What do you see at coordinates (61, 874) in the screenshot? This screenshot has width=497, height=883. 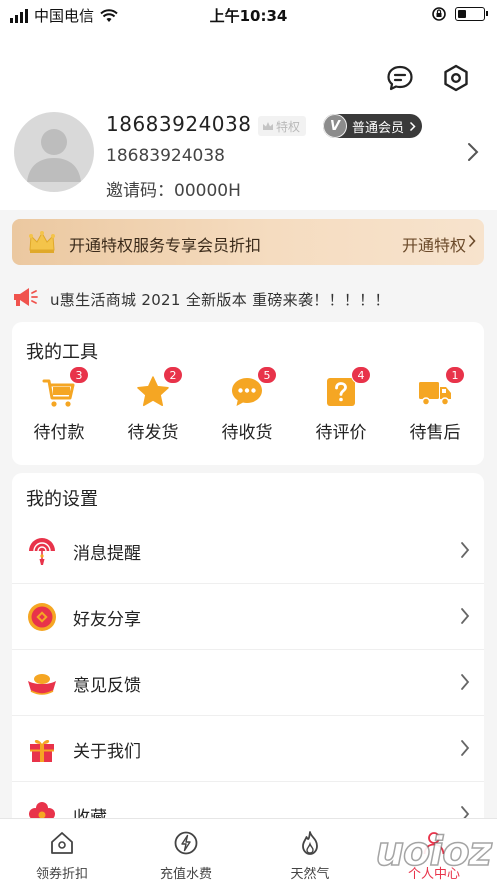 I see `tab-label: 领券折扣` at bounding box center [61, 874].